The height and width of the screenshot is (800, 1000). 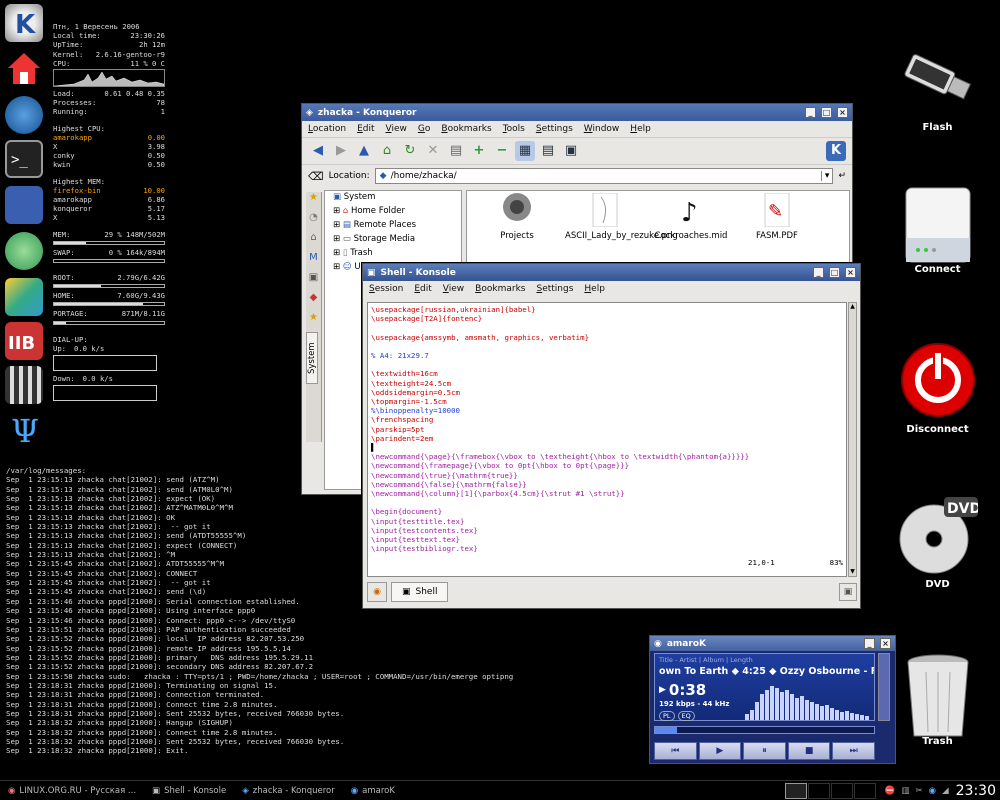 What do you see at coordinates (772, 643) in the screenshot?
I see `amarok-titlebar: ◉ amaroK _ ×` at bounding box center [772, 643].